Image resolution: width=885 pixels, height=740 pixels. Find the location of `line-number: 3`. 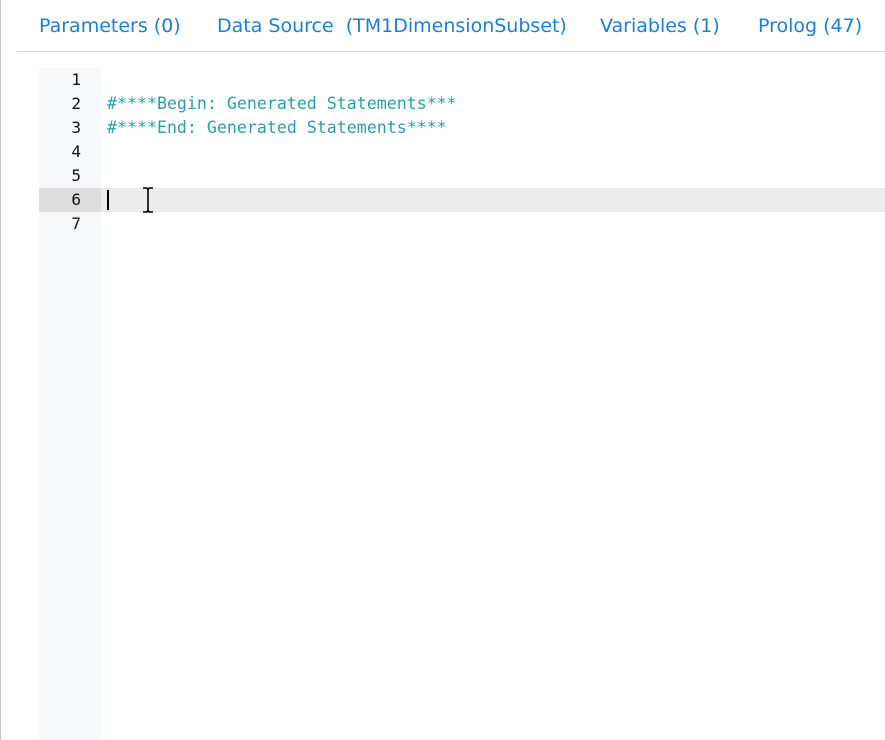

line-number: 3 is located at coordinates (76, 127).